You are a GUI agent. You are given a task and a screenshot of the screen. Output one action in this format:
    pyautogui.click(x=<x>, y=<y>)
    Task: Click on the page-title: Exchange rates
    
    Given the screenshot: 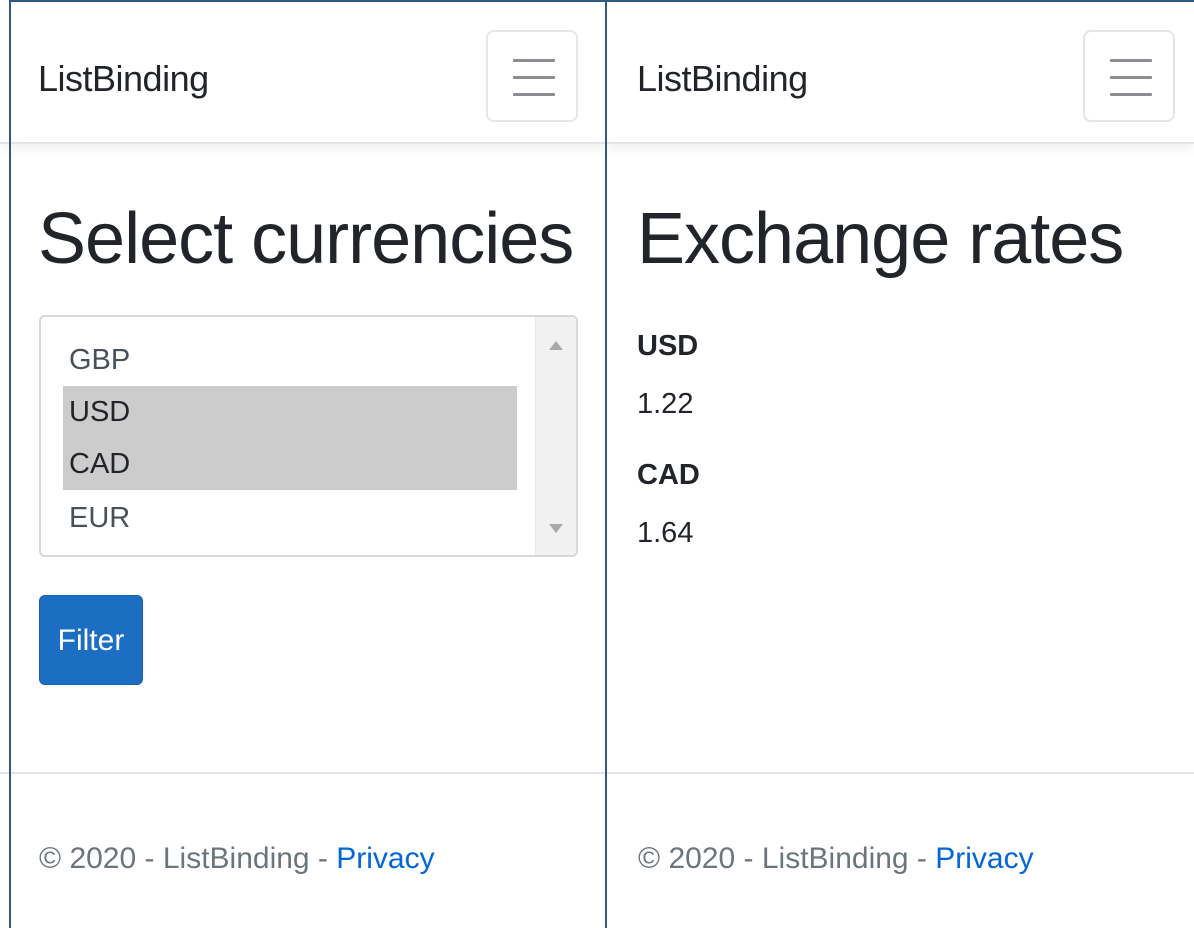 What is the action you would take?
    pyautogui.click(x=880, y=239)
    